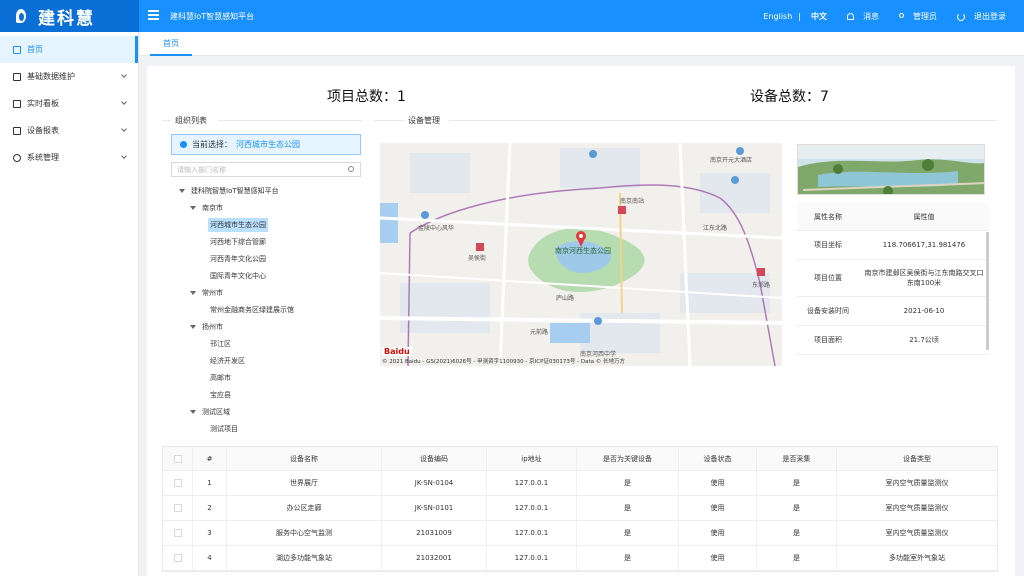 The width and height of the screenshot is (1024, 576). I want to click on power-icon, so click(961, 16).